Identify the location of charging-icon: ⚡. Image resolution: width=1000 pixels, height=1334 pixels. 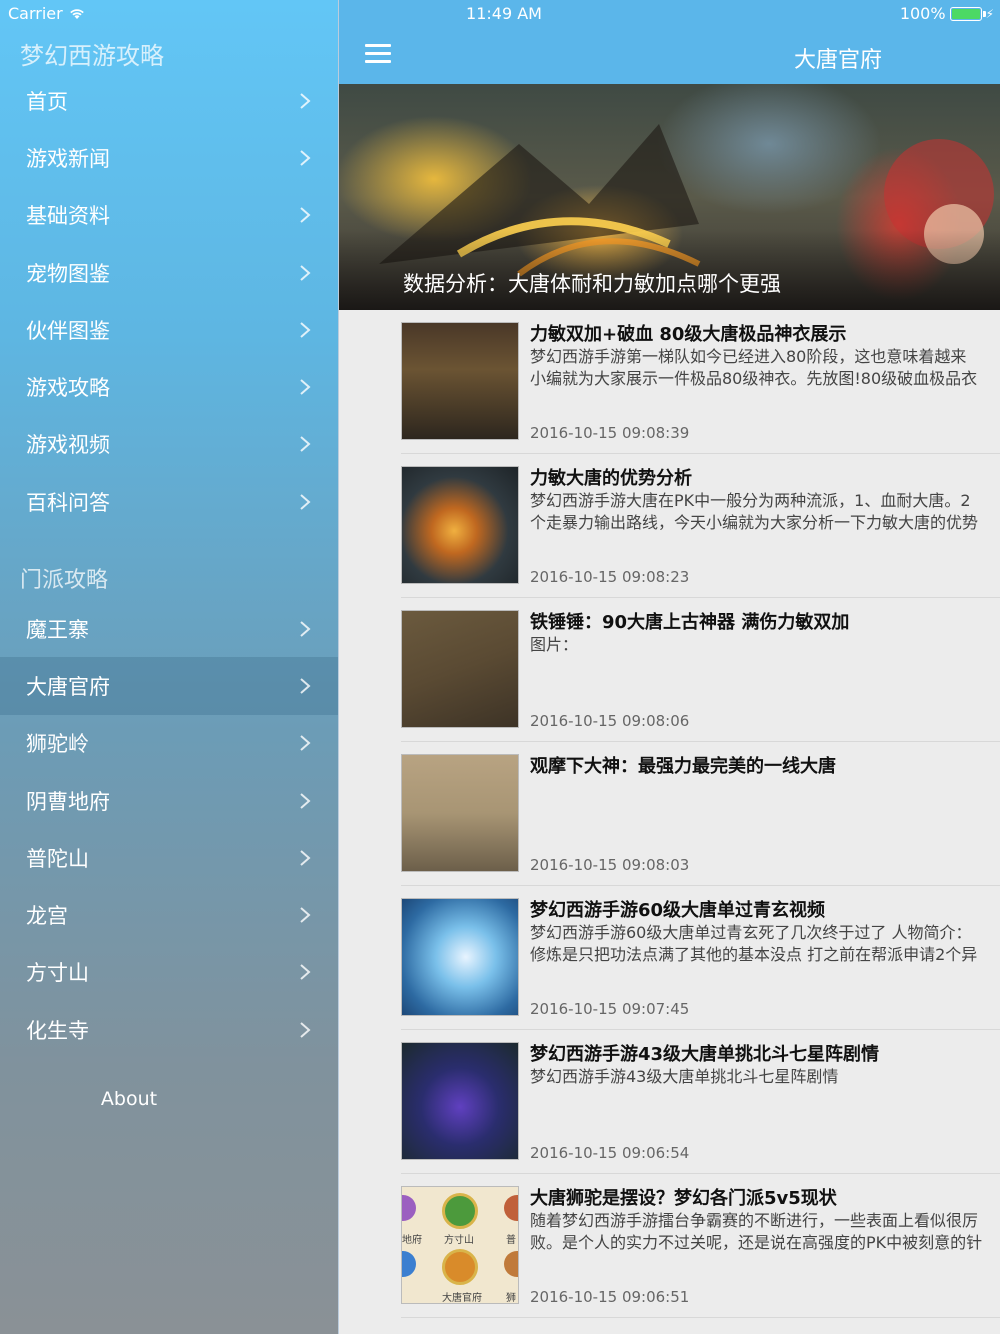
(989, 13).